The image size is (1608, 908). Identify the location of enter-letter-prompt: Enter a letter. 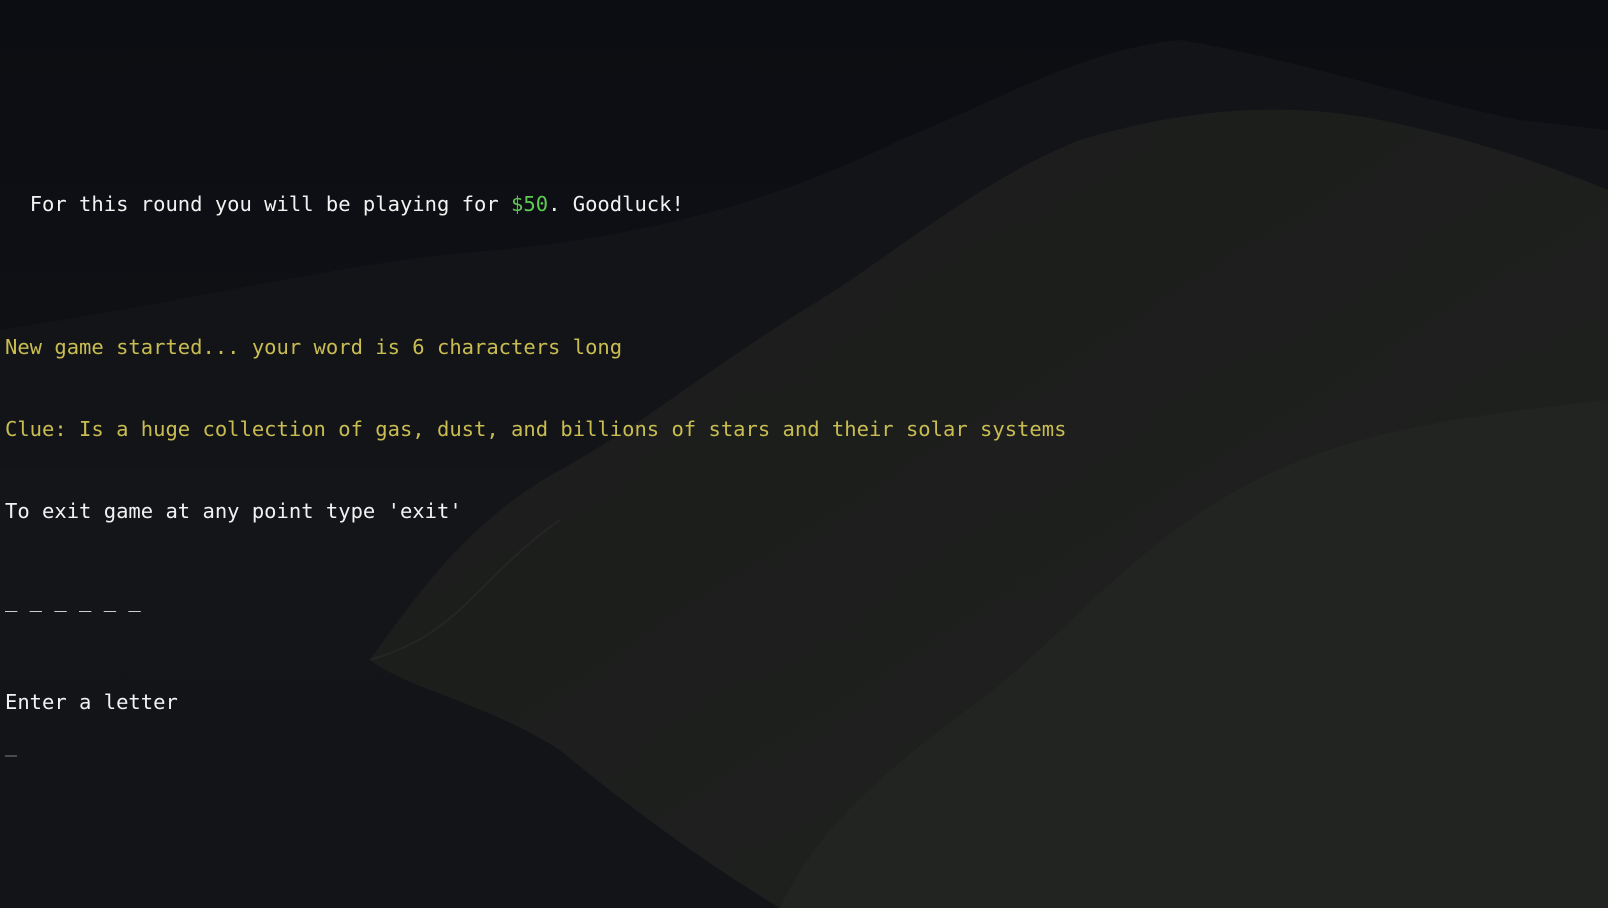
(91, 702).